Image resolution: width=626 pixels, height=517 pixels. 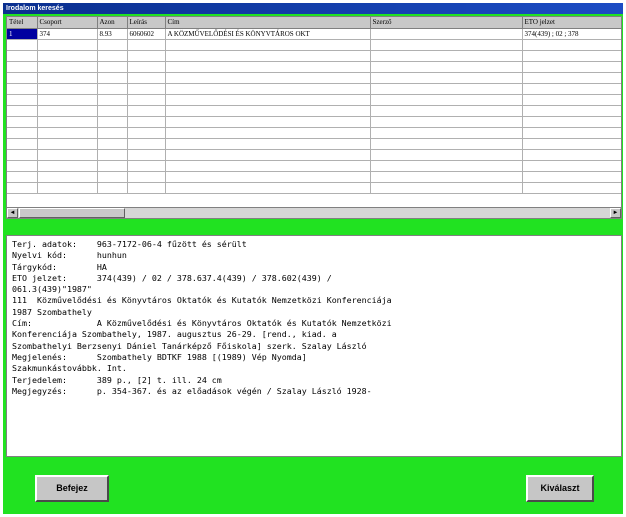 I want to click on detail-line: 061.3(439)"1987", so click(x=52, y=289).